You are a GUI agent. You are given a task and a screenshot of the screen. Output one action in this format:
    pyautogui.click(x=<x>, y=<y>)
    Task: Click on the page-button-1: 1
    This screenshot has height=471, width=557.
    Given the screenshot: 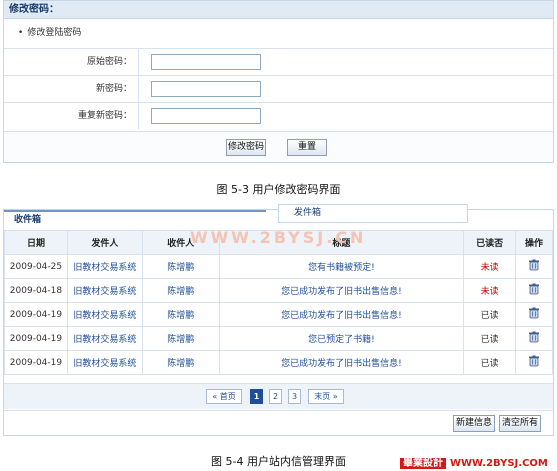 What is the action you would take?
    pyautogui.click(x=256, y=396)
    